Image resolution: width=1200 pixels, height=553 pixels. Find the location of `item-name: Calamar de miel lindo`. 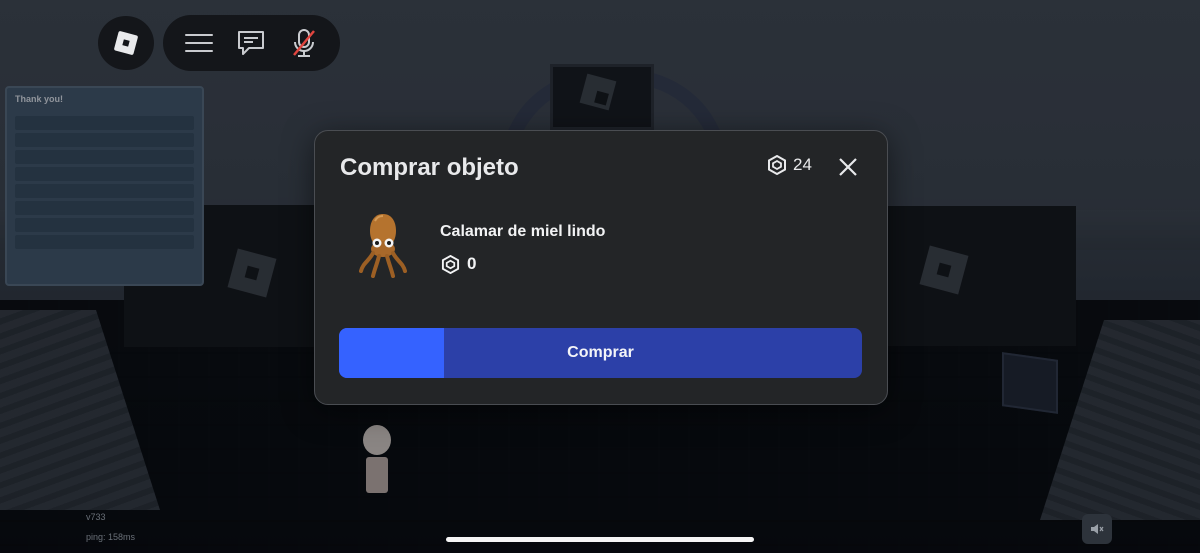

item-name: Calamar de miel lindo is located at coordinates (523, 231).